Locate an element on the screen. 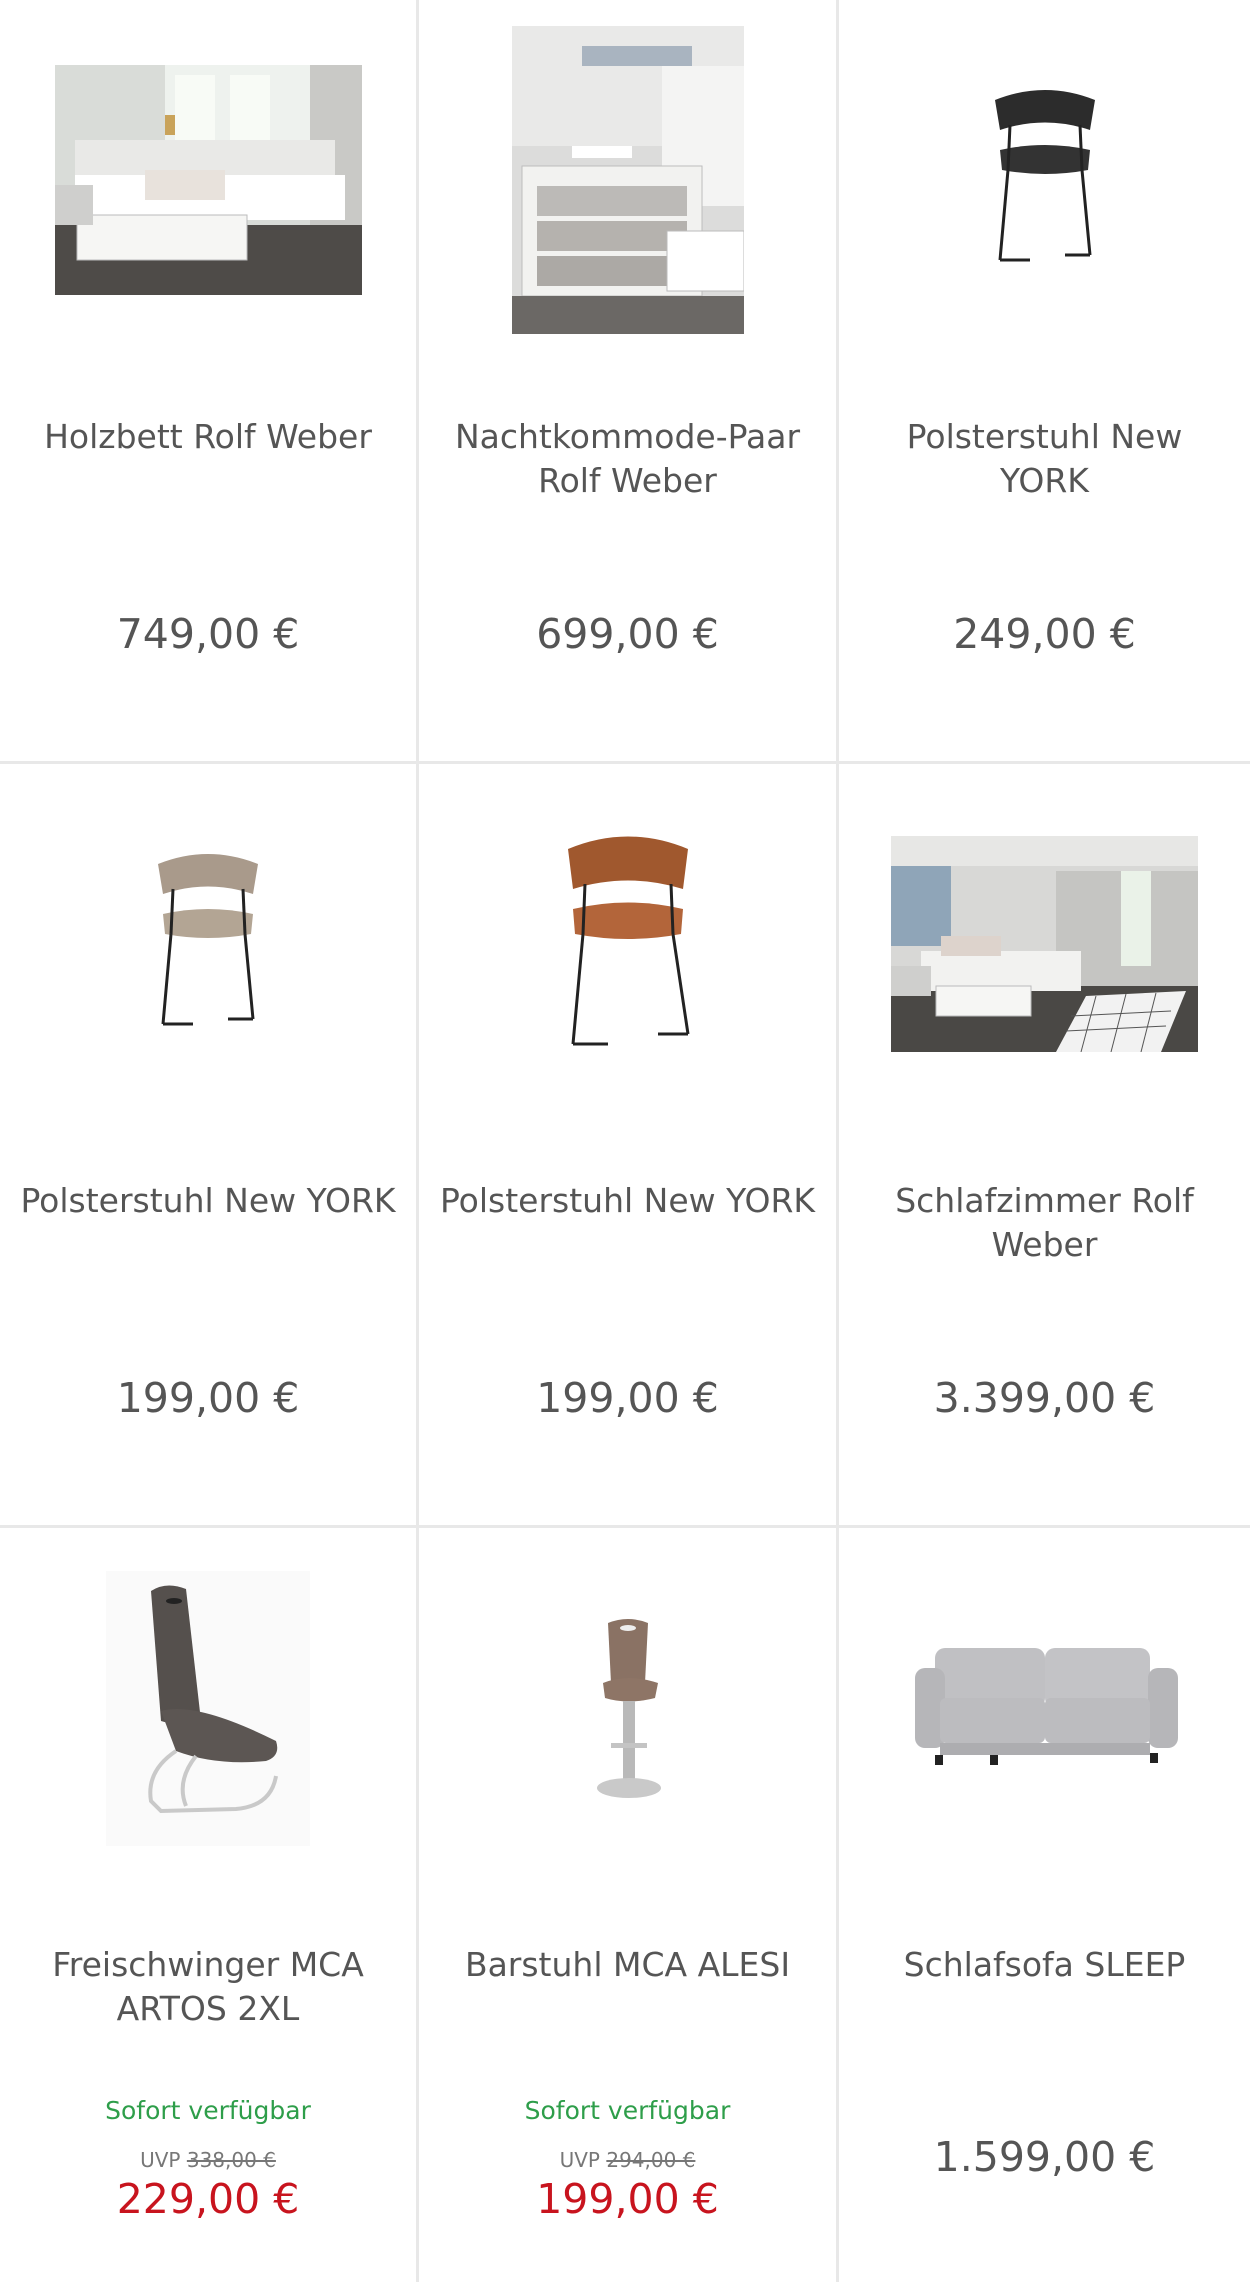 The width and height of the screenshot is (1250, 2282). nightstand-photo is located at coordinates (627, 180).